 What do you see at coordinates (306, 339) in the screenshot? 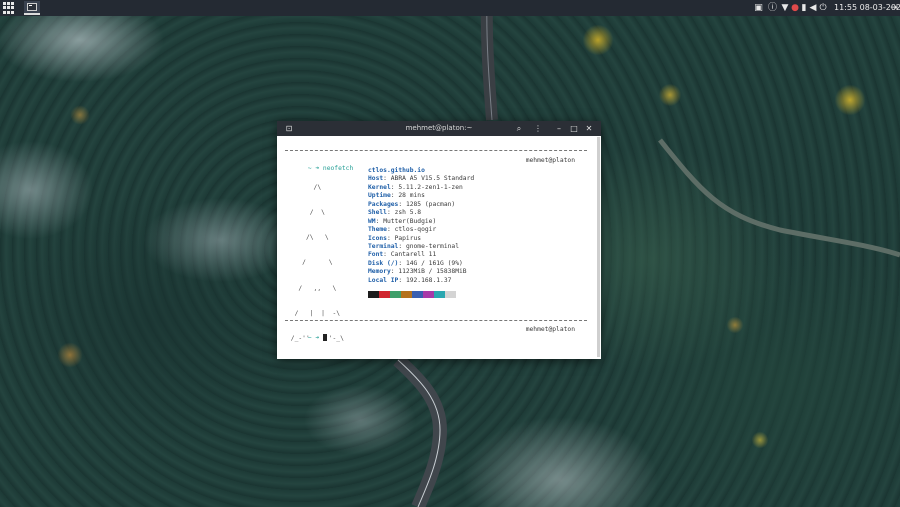
I see `prompt-line: ~ ➜` at bounding box center [306, 339].